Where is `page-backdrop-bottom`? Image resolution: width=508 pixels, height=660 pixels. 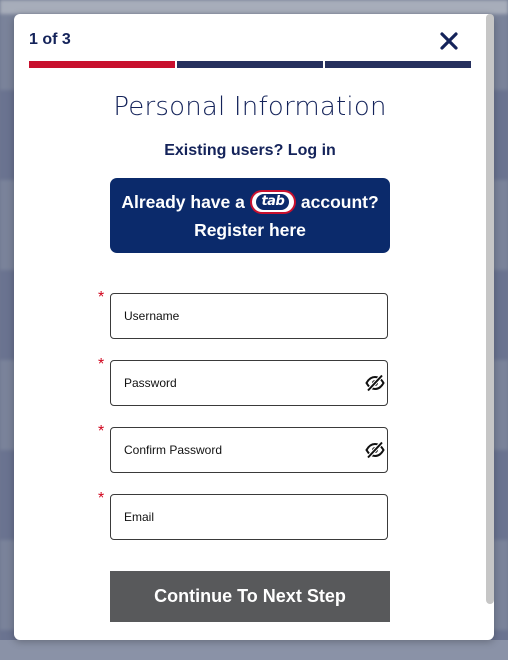
page-backdrop-bottom is located at coordinates (254, 650).